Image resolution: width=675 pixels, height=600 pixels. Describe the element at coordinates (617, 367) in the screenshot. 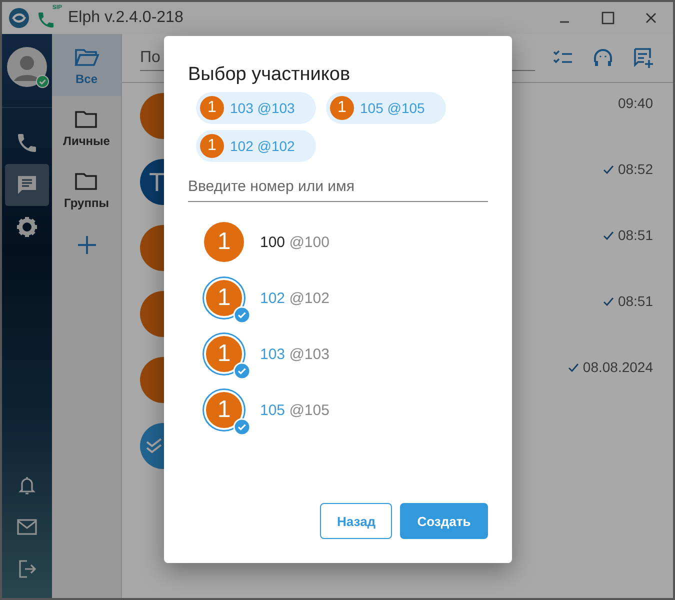

I see `message-time: 08.08.2024` at that location.